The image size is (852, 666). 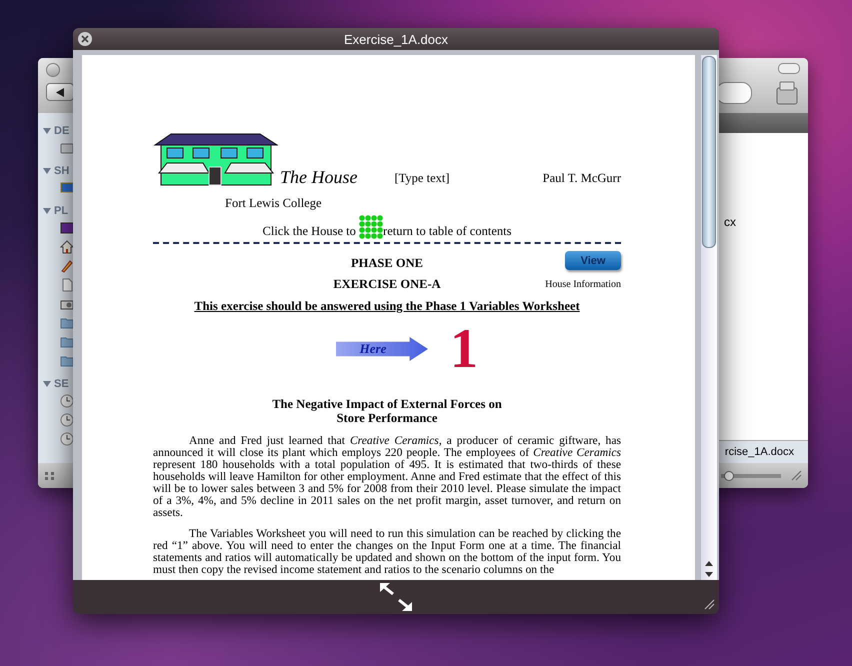 I want to click on disk-icon, so click(x=787, y=93).